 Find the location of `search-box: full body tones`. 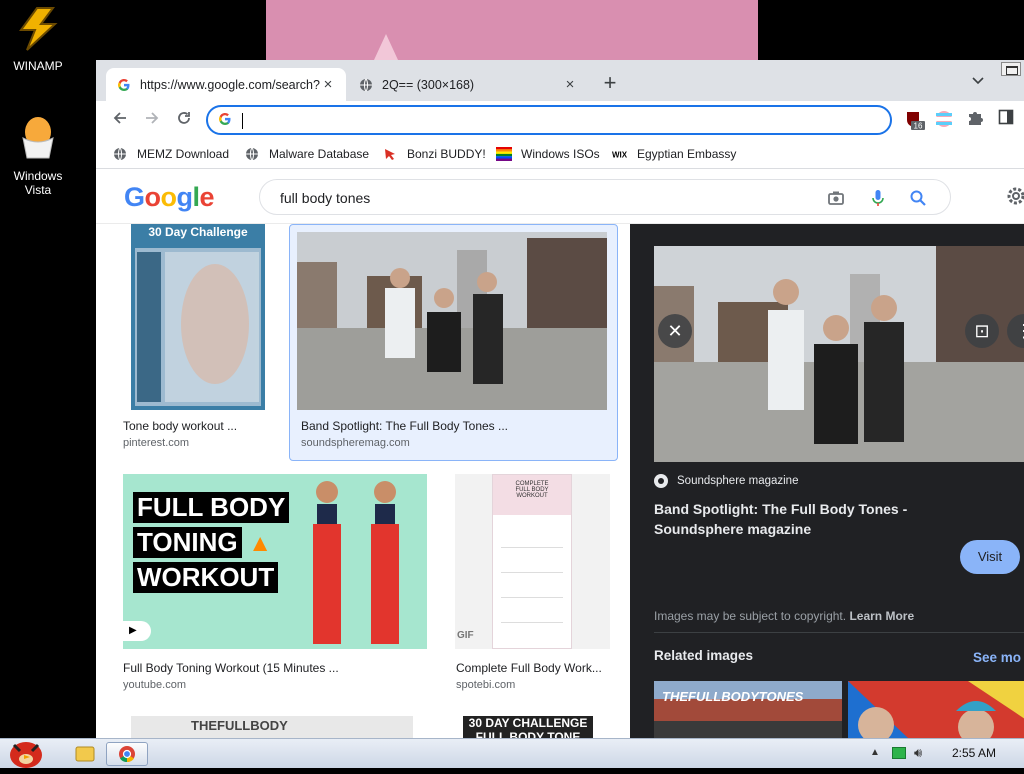

search-box: full body tones is located at coordinates (605, 197).